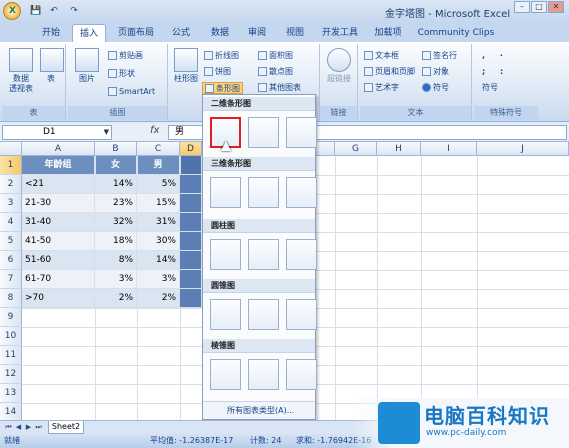 The width and height of the screenshot is (569, 448). I want to click on prev-sheet-icon: ◀, so click(18, 427).